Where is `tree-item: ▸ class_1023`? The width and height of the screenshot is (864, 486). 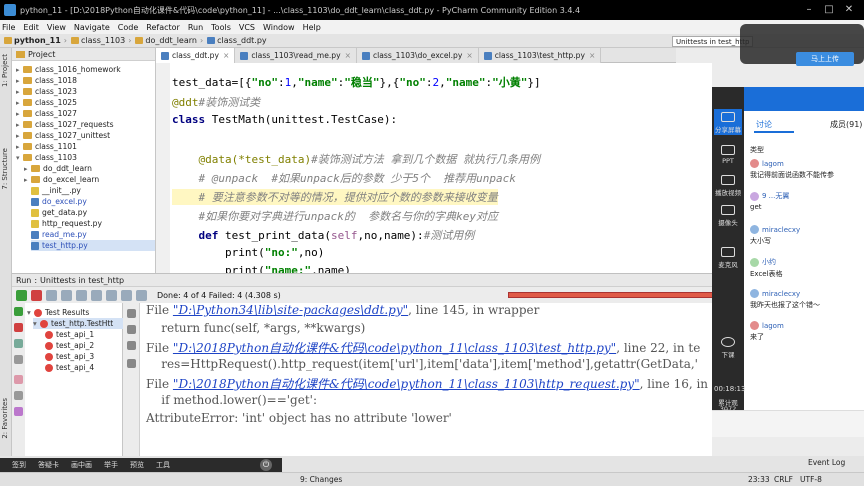
tree-item: ▸ class_1023 is located at coordinates (46, 91).